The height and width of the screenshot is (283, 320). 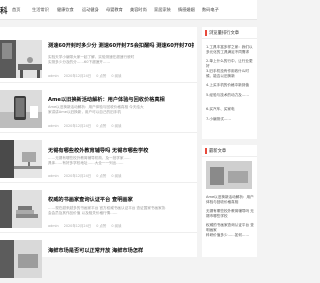 I want to click on nav-item-health: 健康饮食, so click(x=65, y=10).